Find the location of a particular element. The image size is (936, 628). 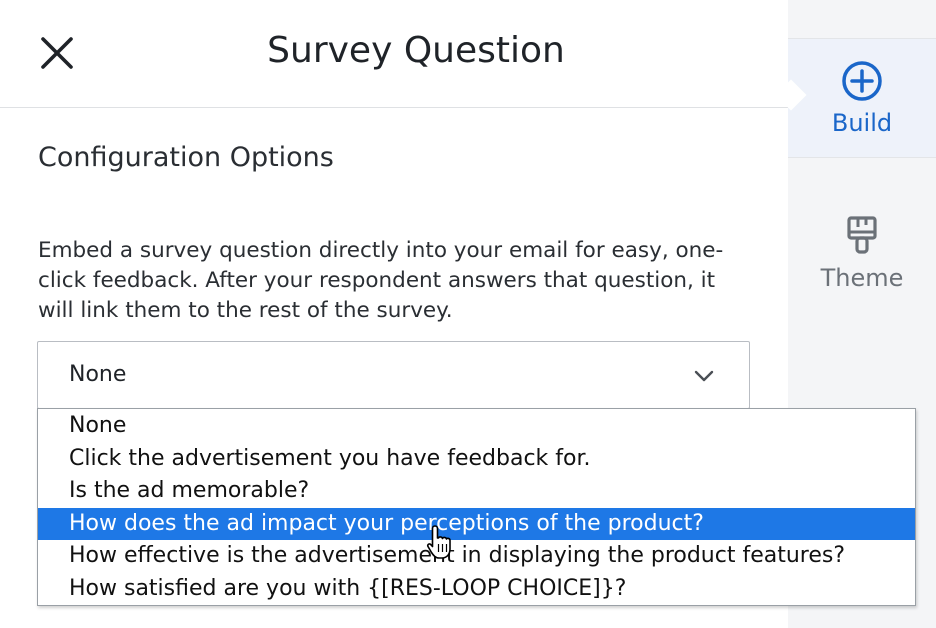

section-title: Configuration Options is located at coordinates (186, 157).